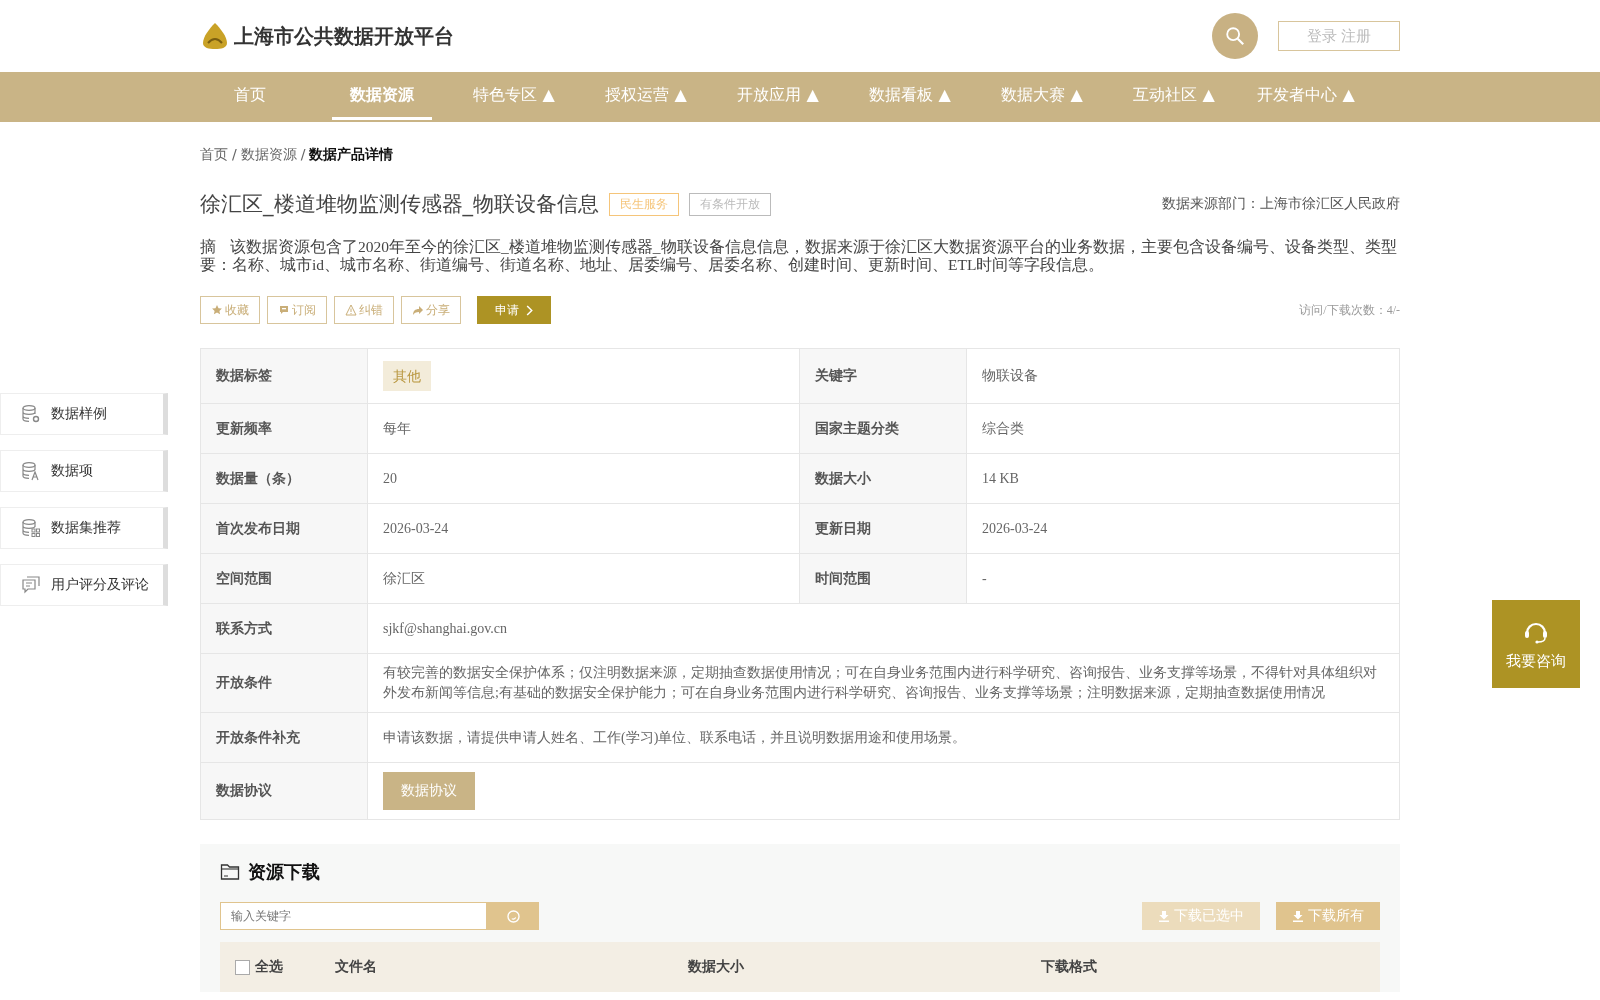 This screenshot has width=1600, height=1000. I want to click on field-label: 国家主题分类, so click(883, 428).